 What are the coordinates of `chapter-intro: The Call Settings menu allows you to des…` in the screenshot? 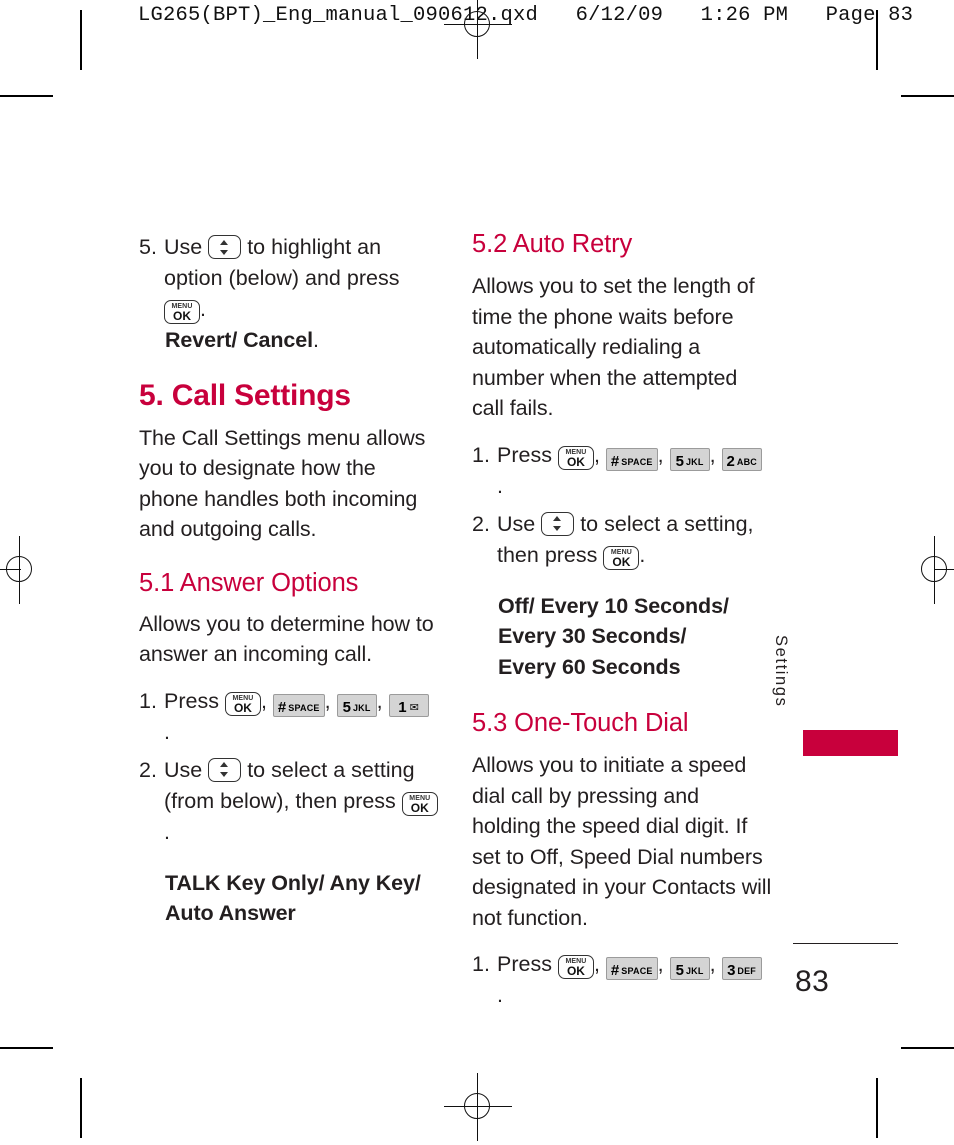 It's located at (282, 483).